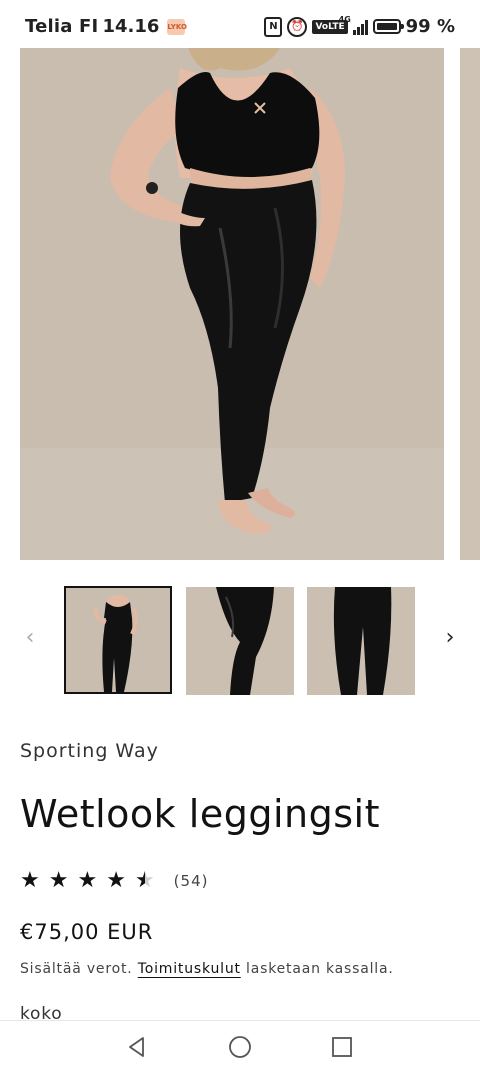 This screenshot has height=1073, width=480. I want to click on product-vendor: Sporting Way, so click(89, 751).